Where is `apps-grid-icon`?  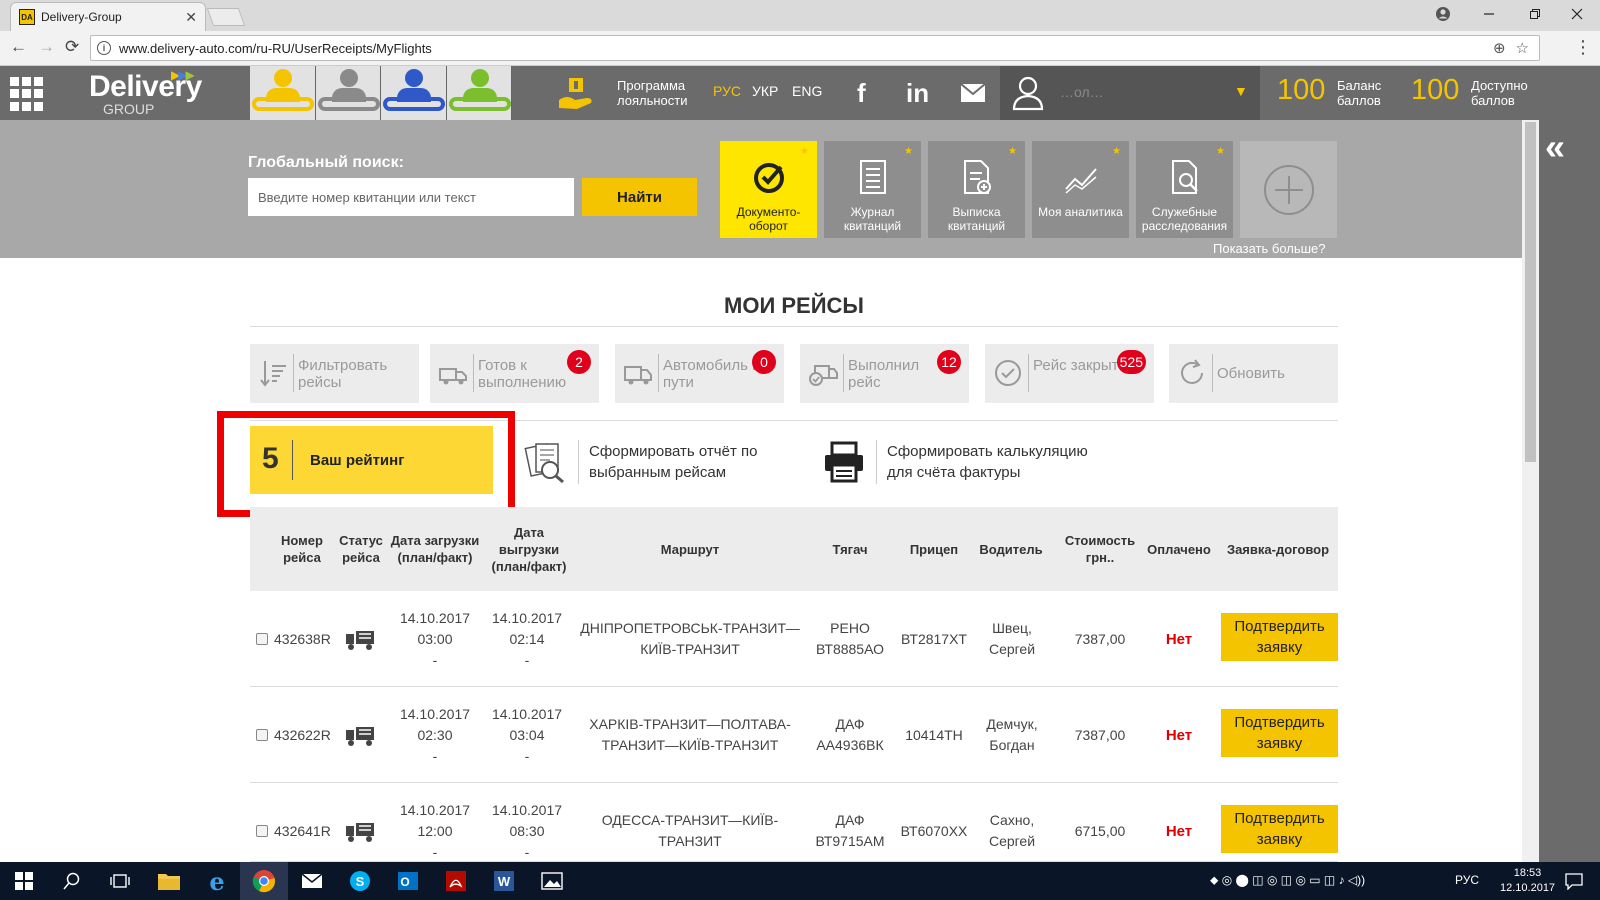
apps-grid-icon is located at coordinates (27, 94).